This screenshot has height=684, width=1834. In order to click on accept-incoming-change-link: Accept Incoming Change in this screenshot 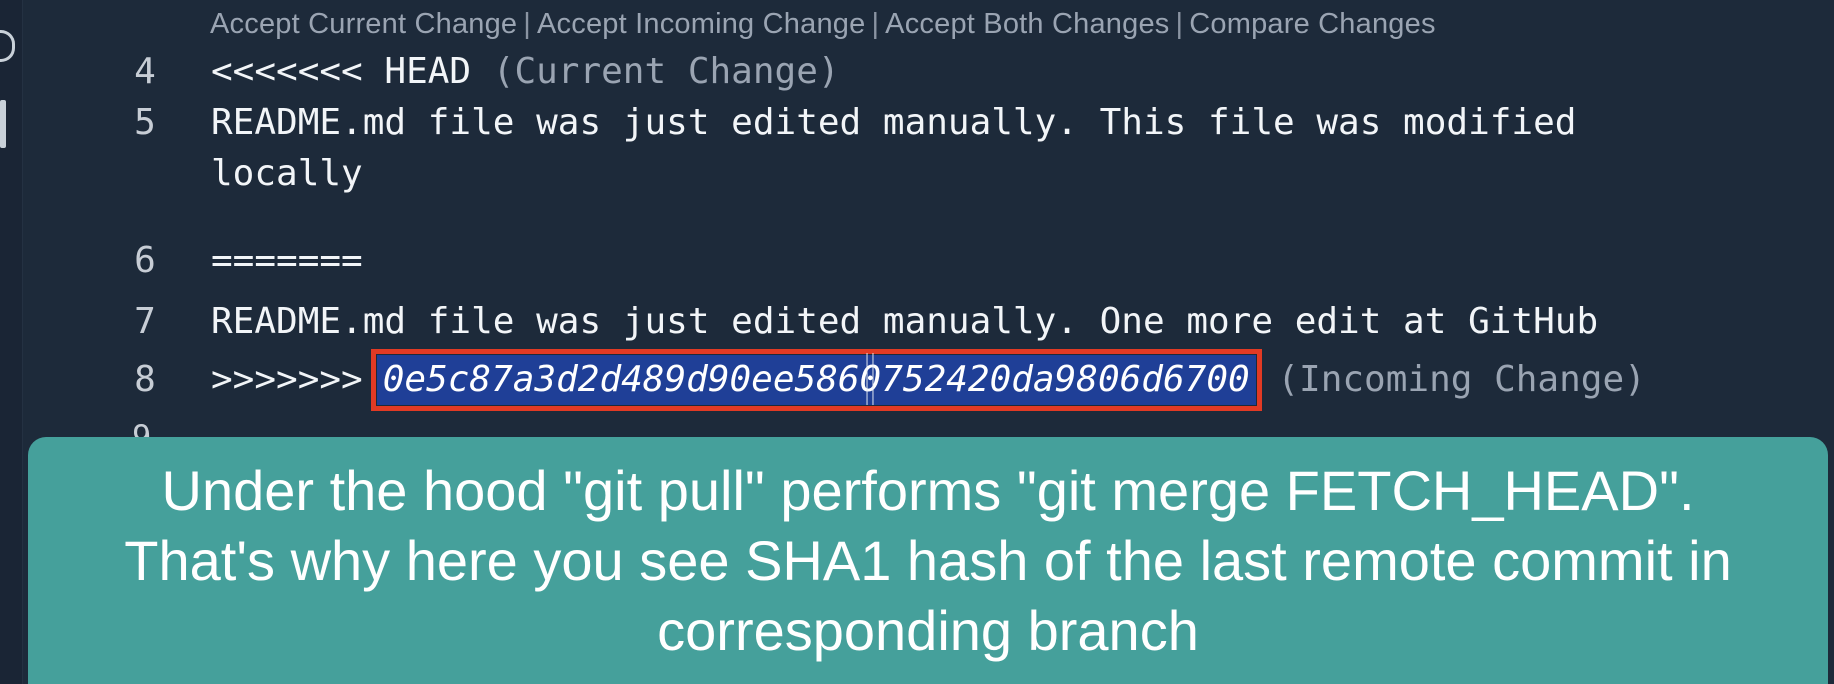, I will do `click(701, 24)`.